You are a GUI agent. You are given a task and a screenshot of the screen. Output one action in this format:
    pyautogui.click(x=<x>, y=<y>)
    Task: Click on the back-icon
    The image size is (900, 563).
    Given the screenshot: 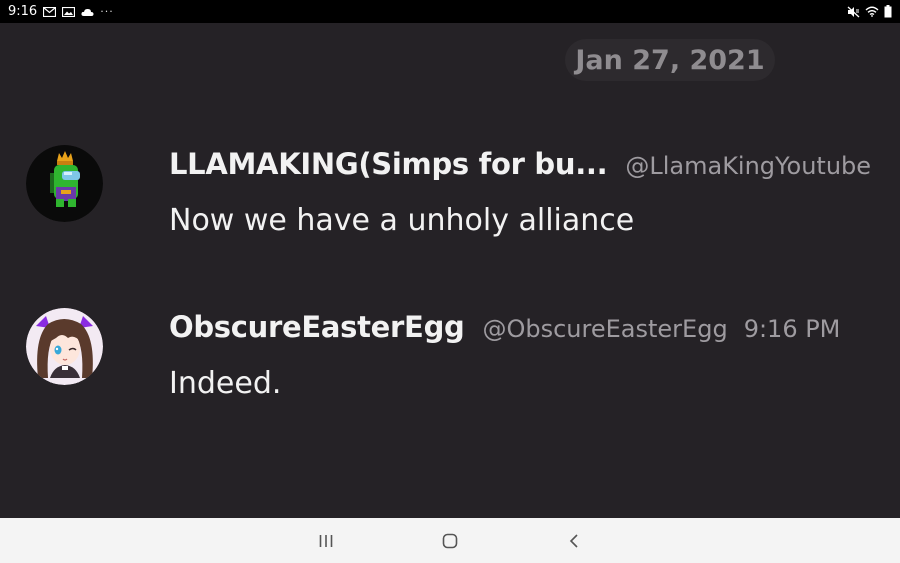 What is the action you would take?
    pyautogui.click(x=573, y=541)
    